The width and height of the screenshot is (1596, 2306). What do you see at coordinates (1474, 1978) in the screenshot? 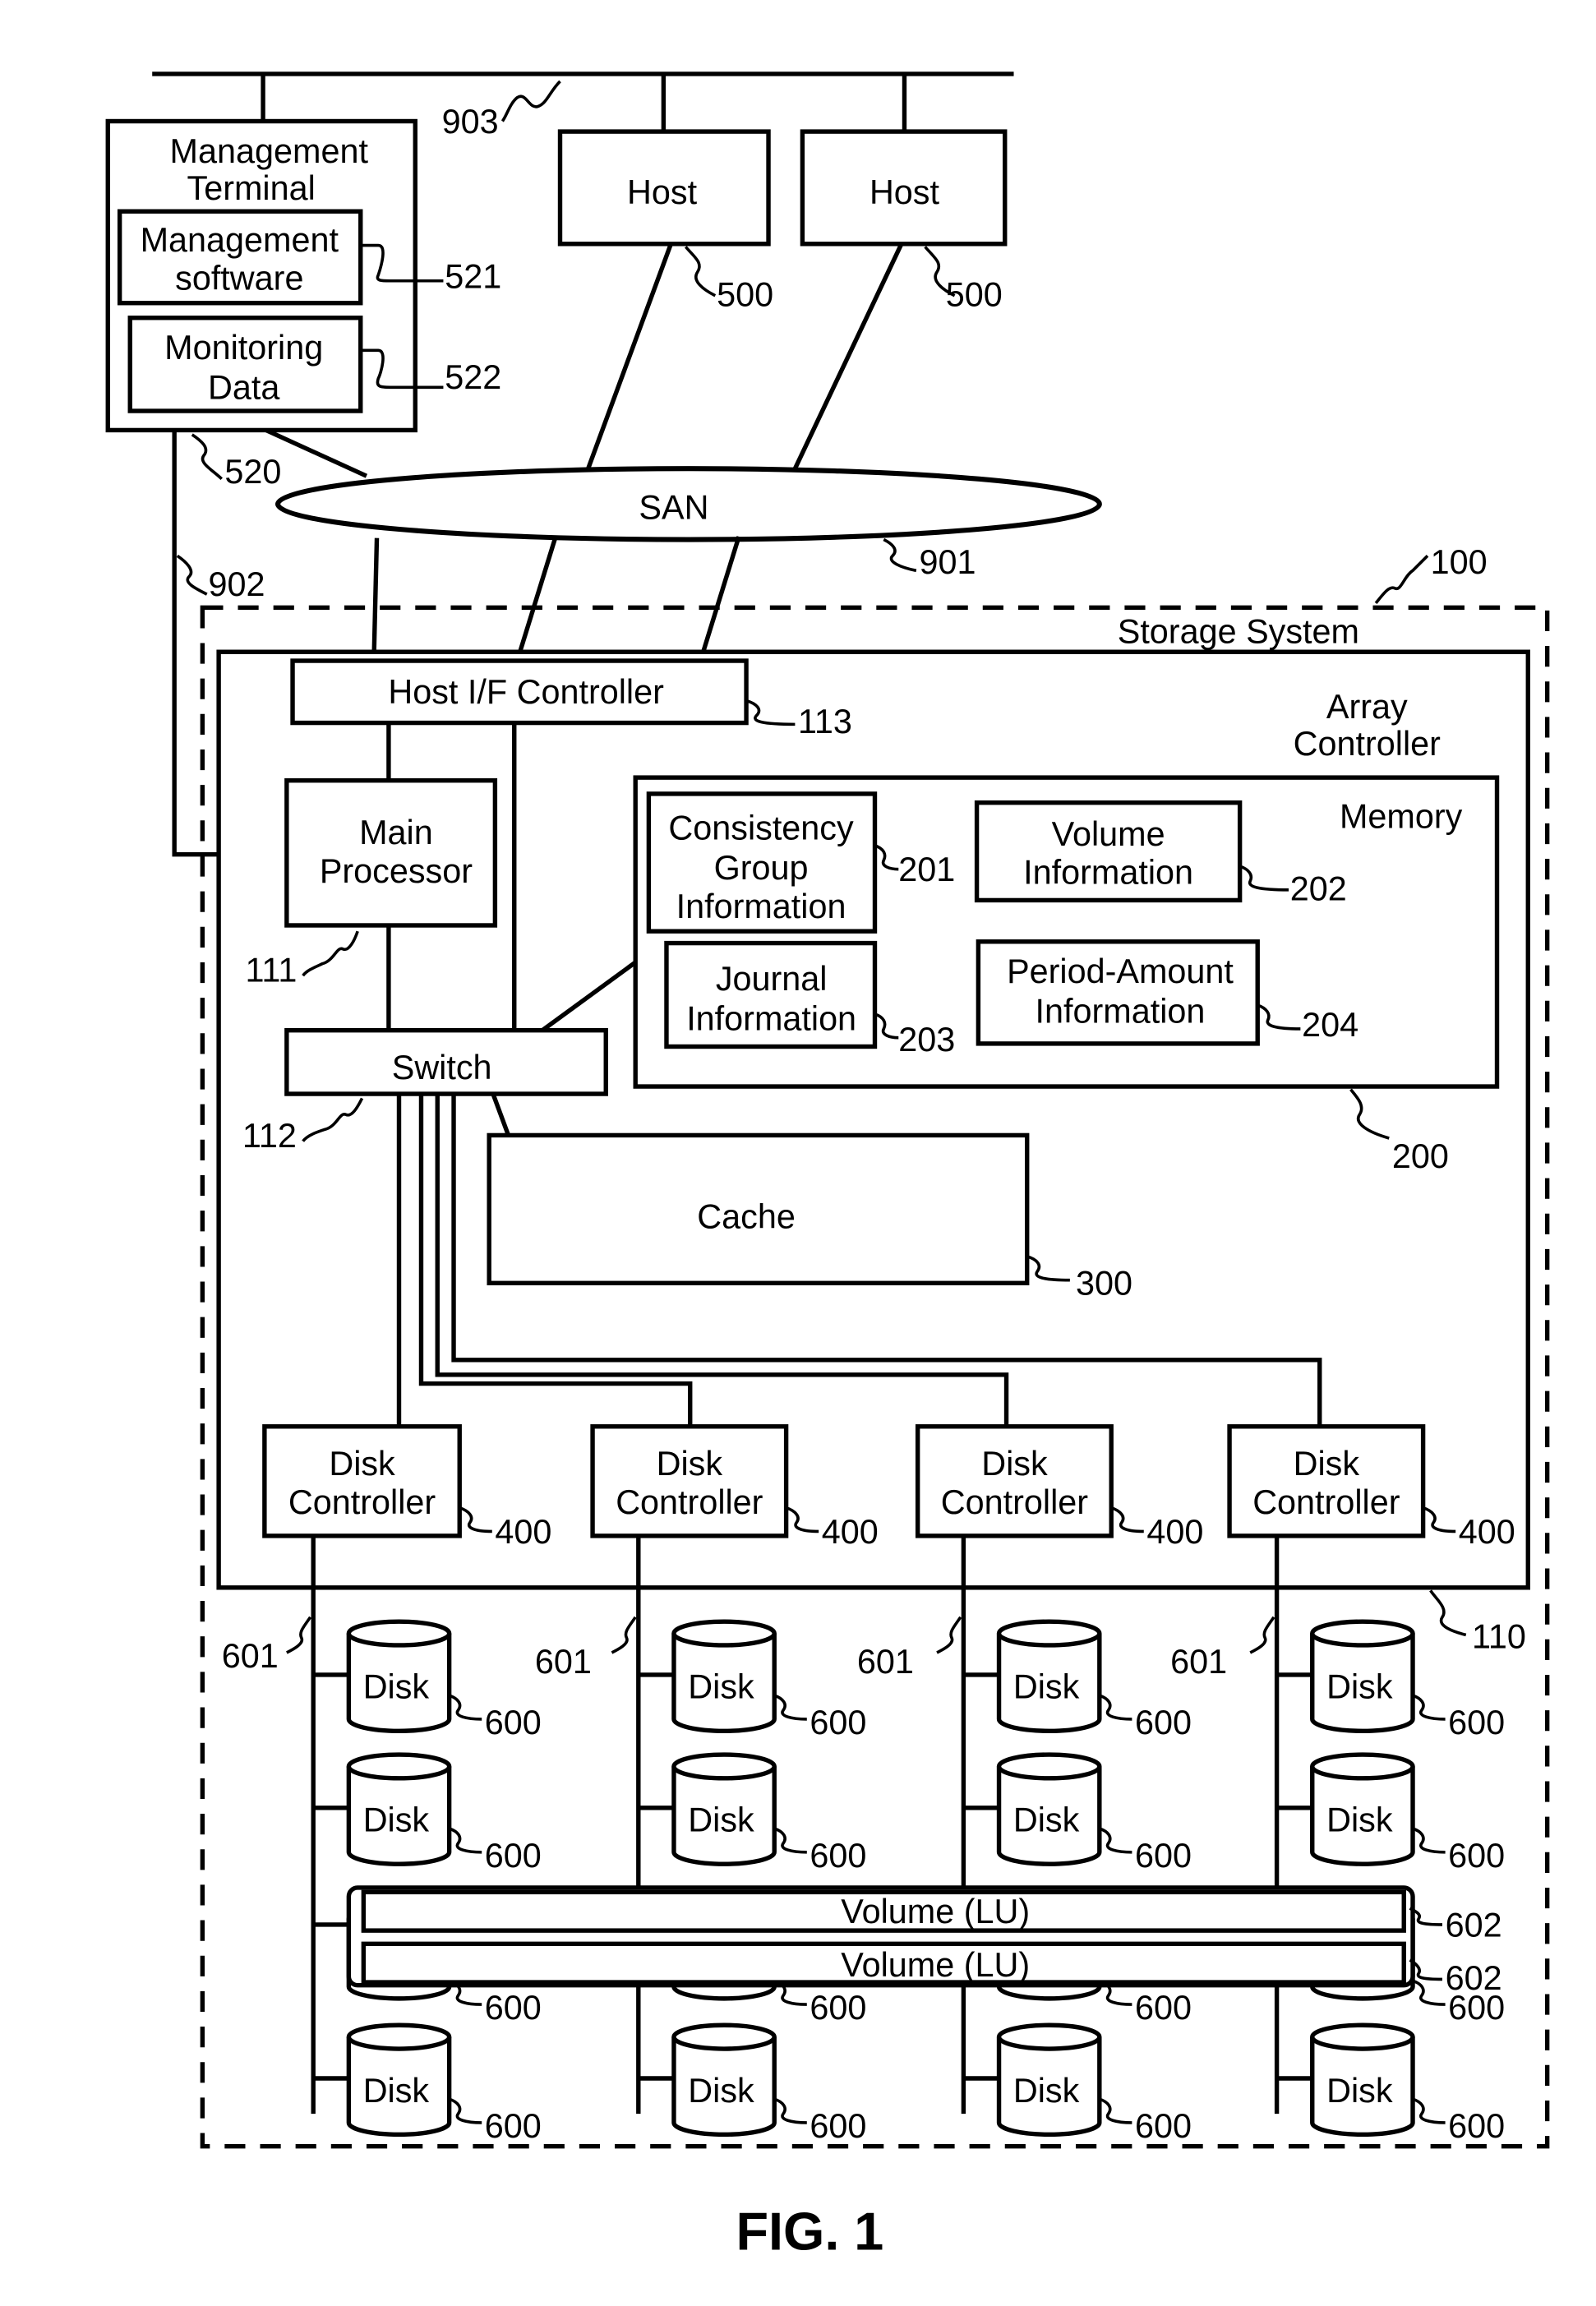
I see `volume-2-ref: 602` at bounding box center [1474, 1978].